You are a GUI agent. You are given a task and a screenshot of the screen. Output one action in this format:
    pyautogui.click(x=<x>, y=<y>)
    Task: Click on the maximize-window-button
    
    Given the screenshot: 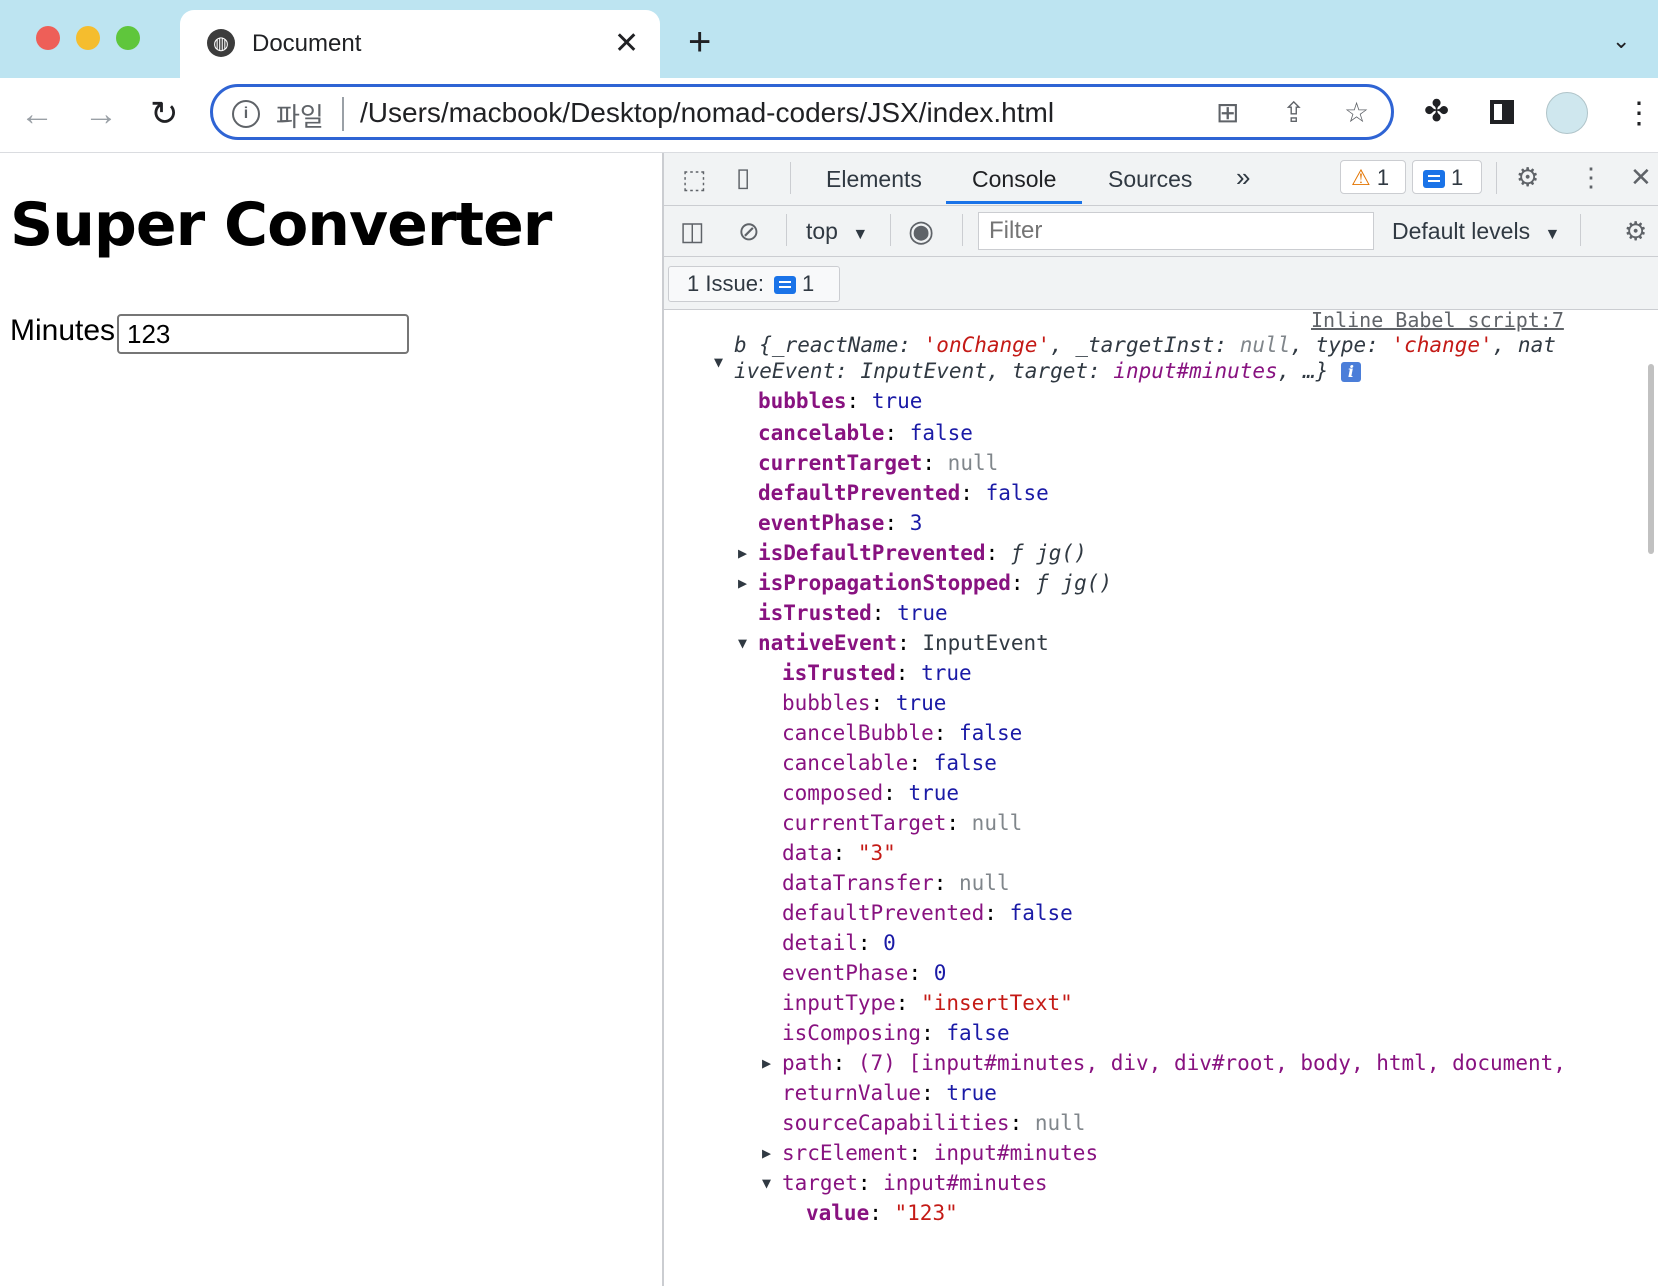 What is the action you would take?
    pyautogui.click(x=128, y=38)
    